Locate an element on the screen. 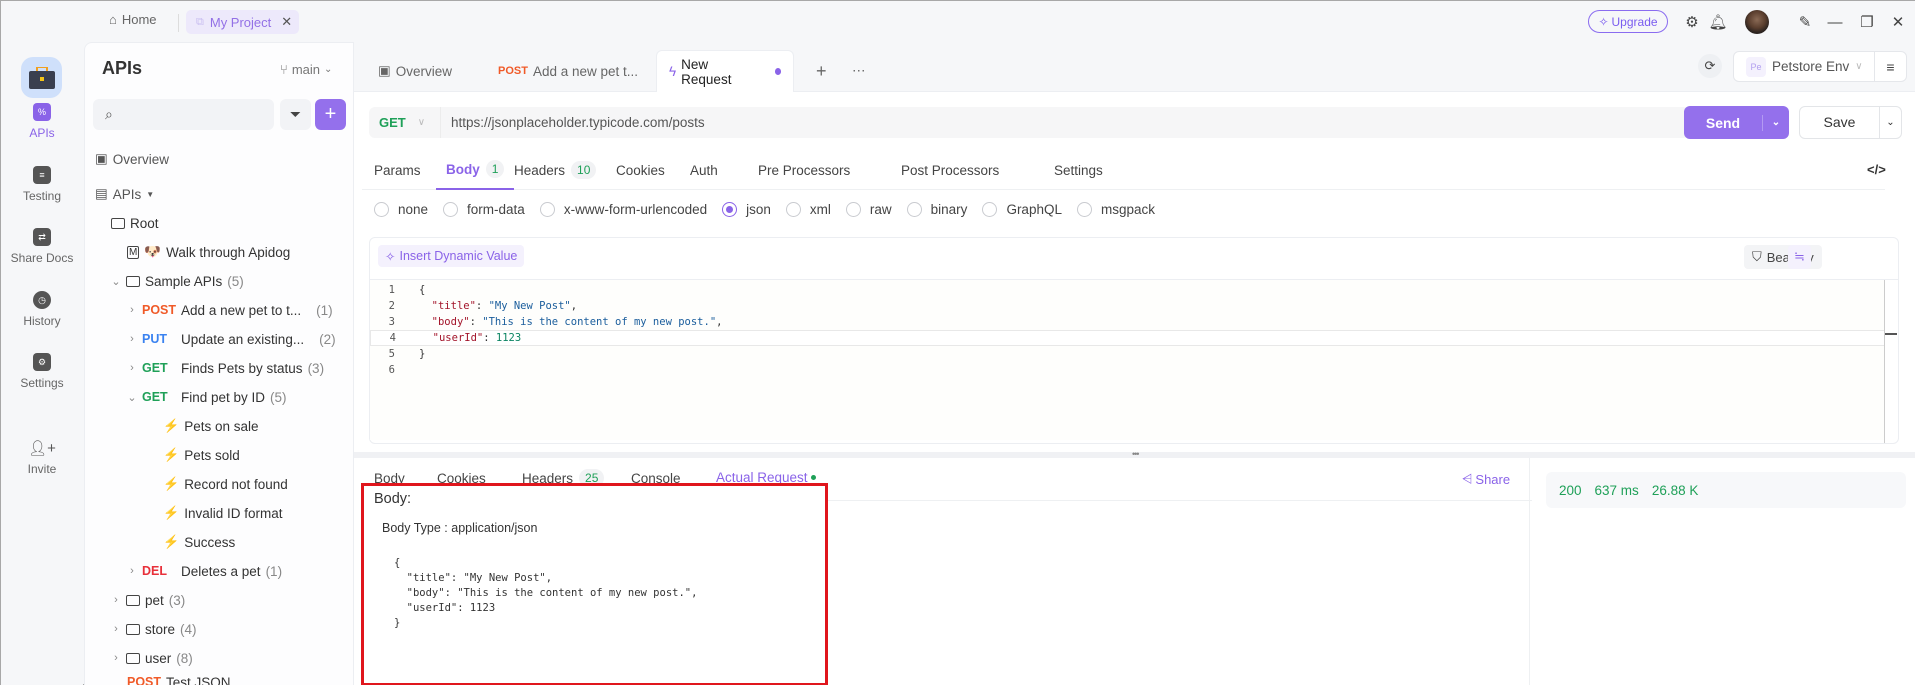  tree-endpoint: POST Test JSON is located at coordinates (179, 680).